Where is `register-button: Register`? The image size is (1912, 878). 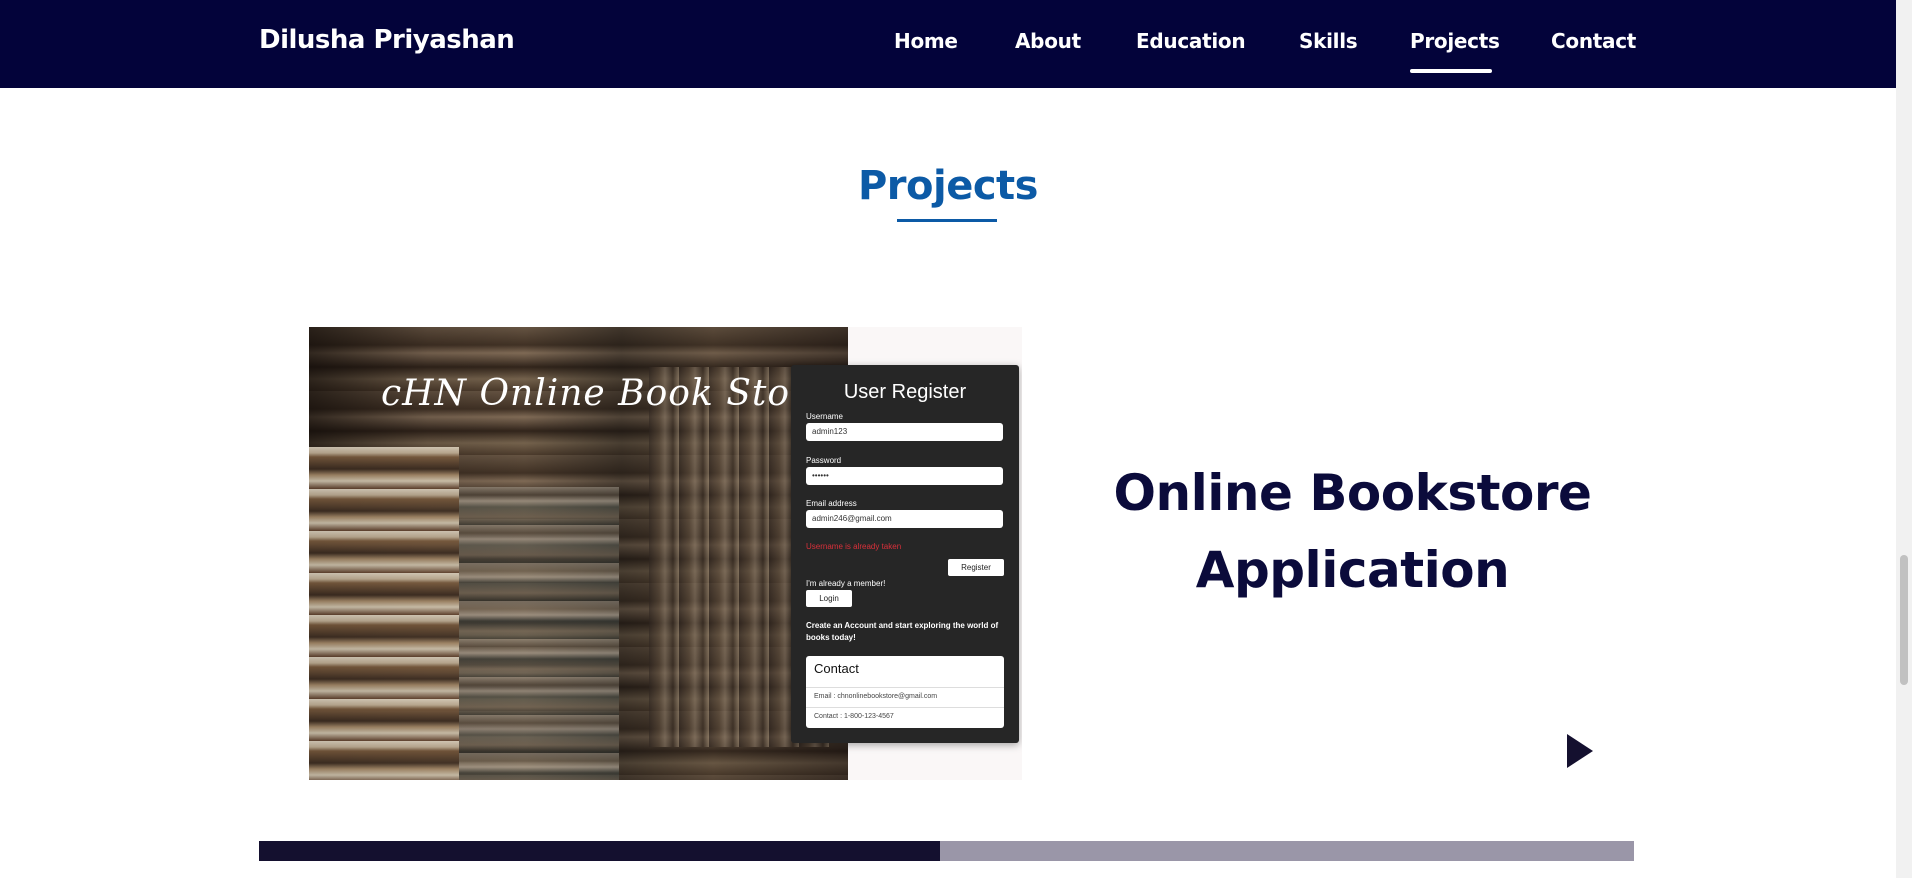 register-button: Register is located at coordinates (976, 567).